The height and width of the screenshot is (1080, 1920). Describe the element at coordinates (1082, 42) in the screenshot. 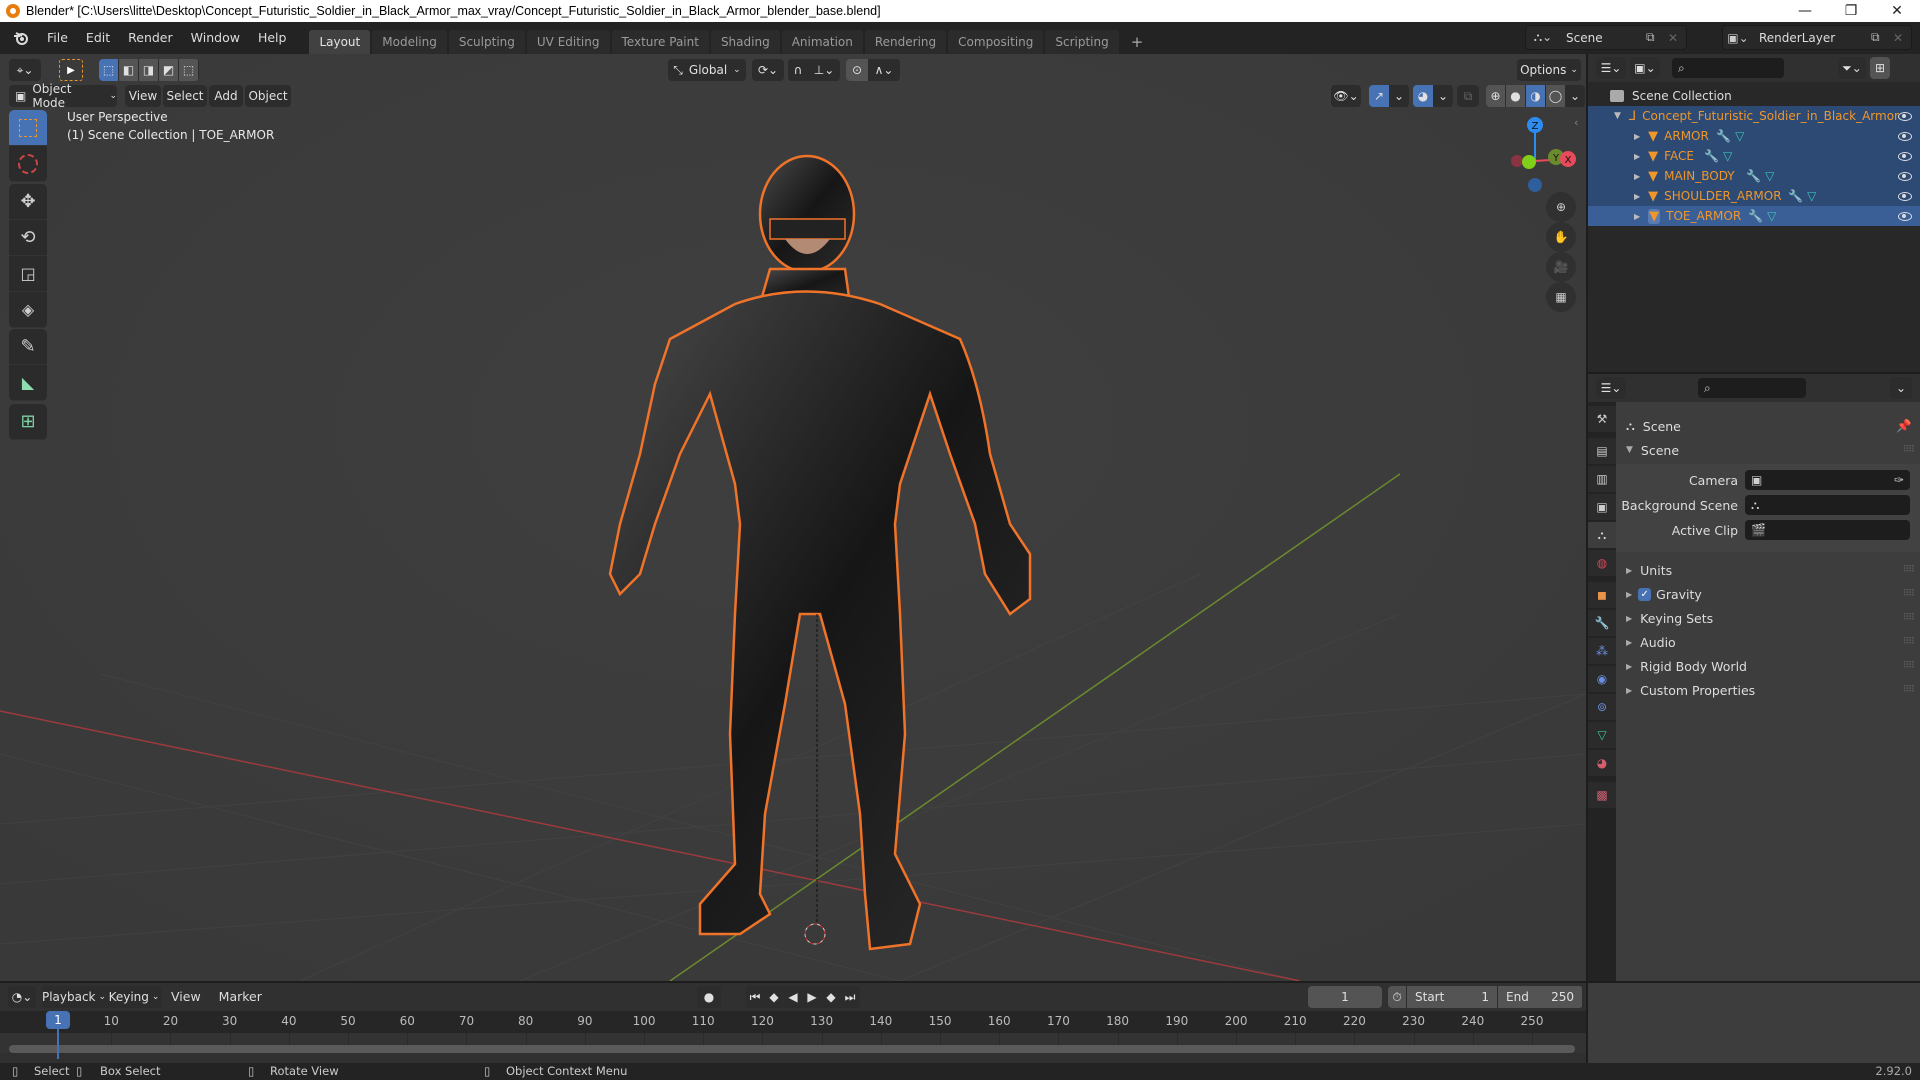

I see `tab-scripting: Scripting` at that location.